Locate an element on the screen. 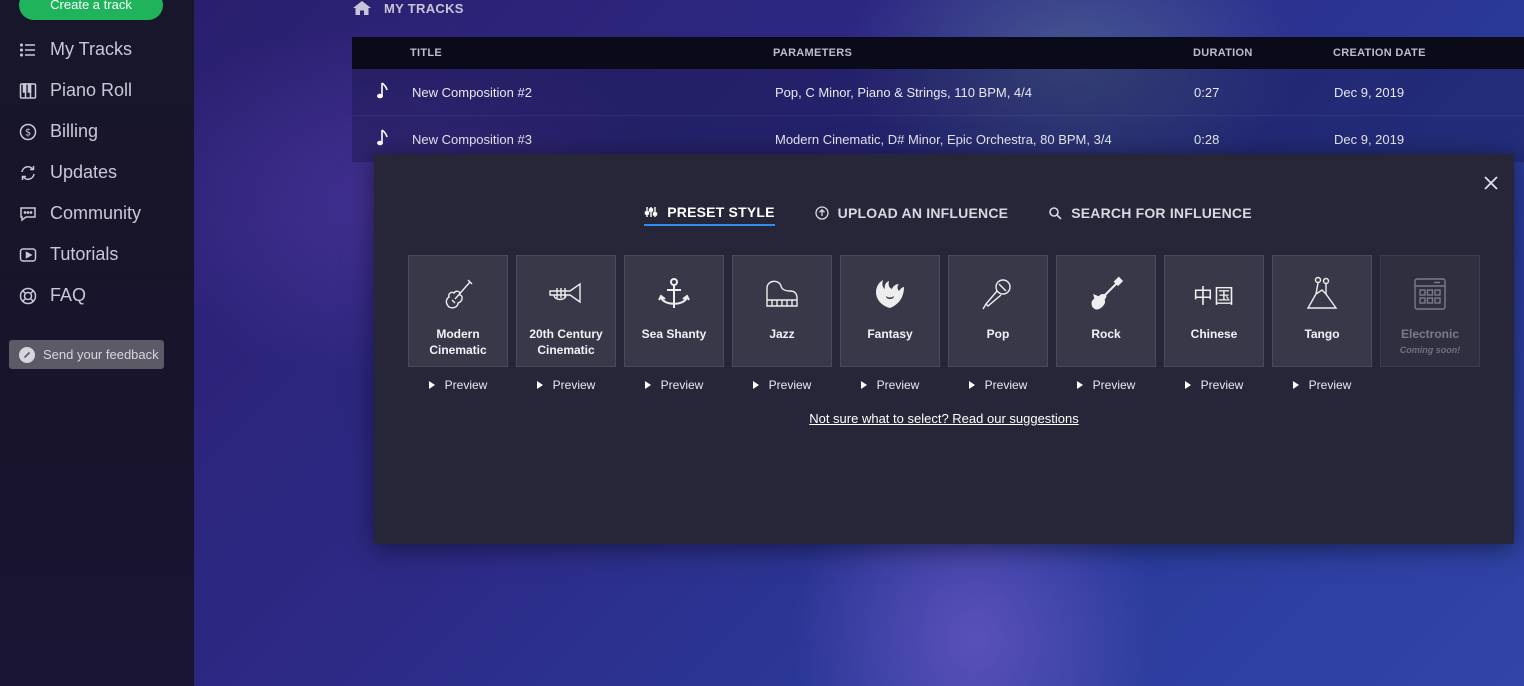 This screenshot has width=1524, height=686. feedback-label: Send your feedback is located at coordinates (101, 354).